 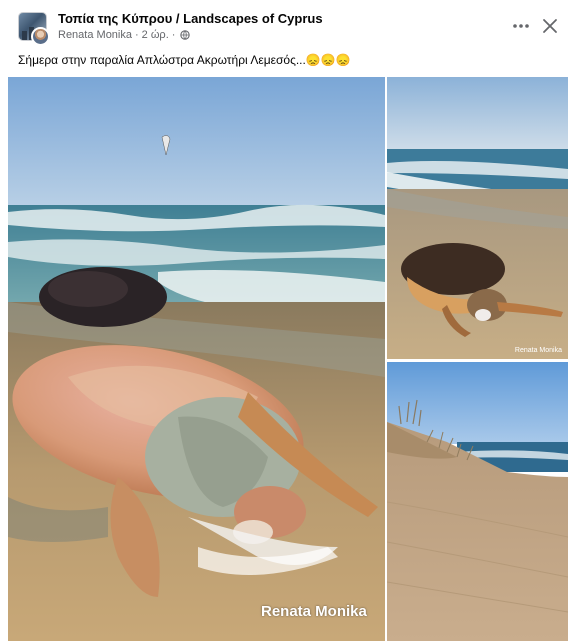 I want to click on photo-watermark-small: Renata Monika, so click(x=538, y=350).